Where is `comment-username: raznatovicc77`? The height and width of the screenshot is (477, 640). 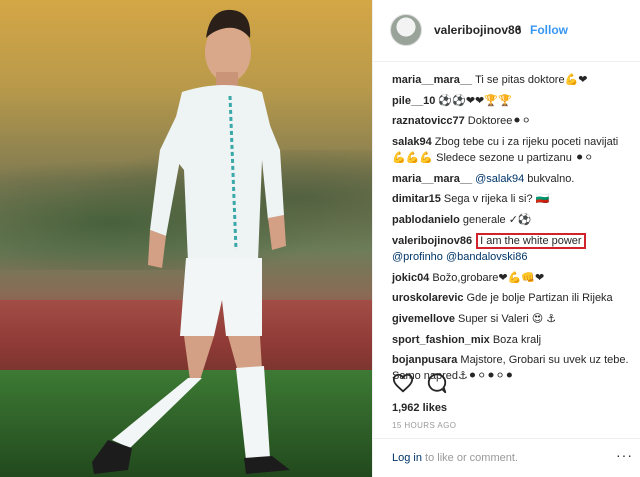 comment-username: raznatovicc77 is located at coordinates (428, 121).